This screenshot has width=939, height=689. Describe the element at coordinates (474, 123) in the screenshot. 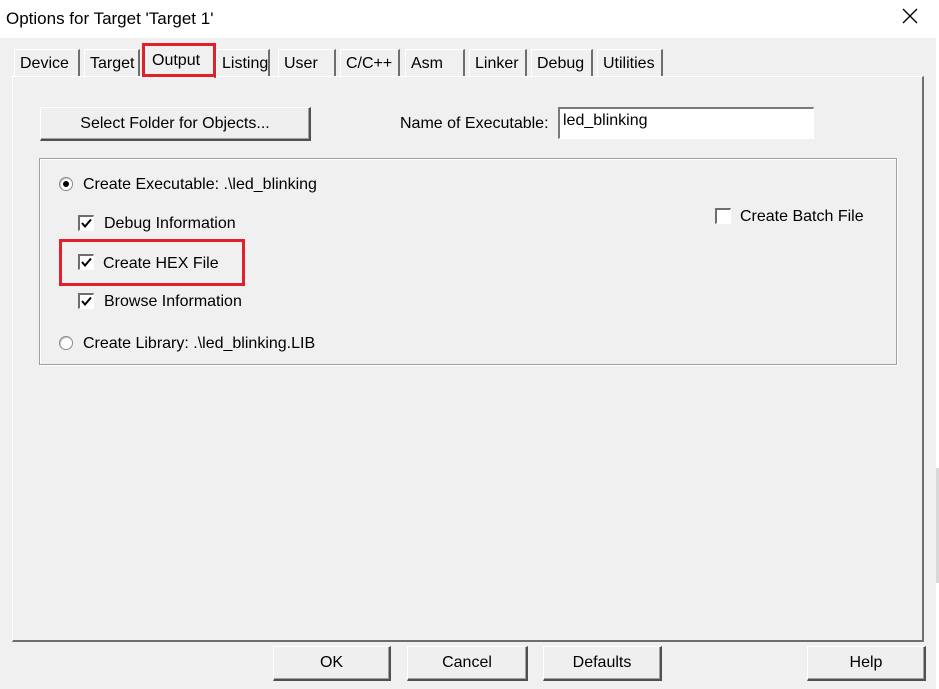

I see `name-of-executable-label: Name of Executable:` at that location.